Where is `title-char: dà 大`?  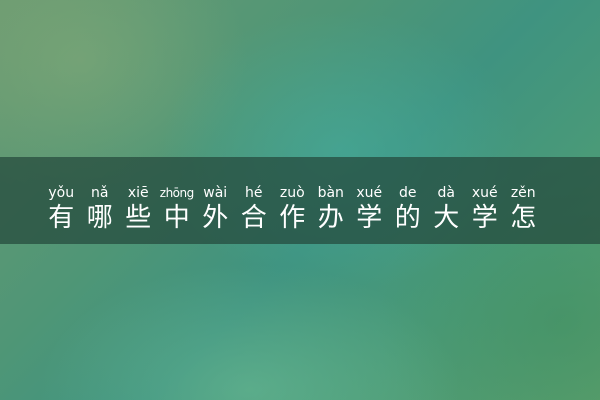
title-char: dà 大 is located at coordinates (446, 195).